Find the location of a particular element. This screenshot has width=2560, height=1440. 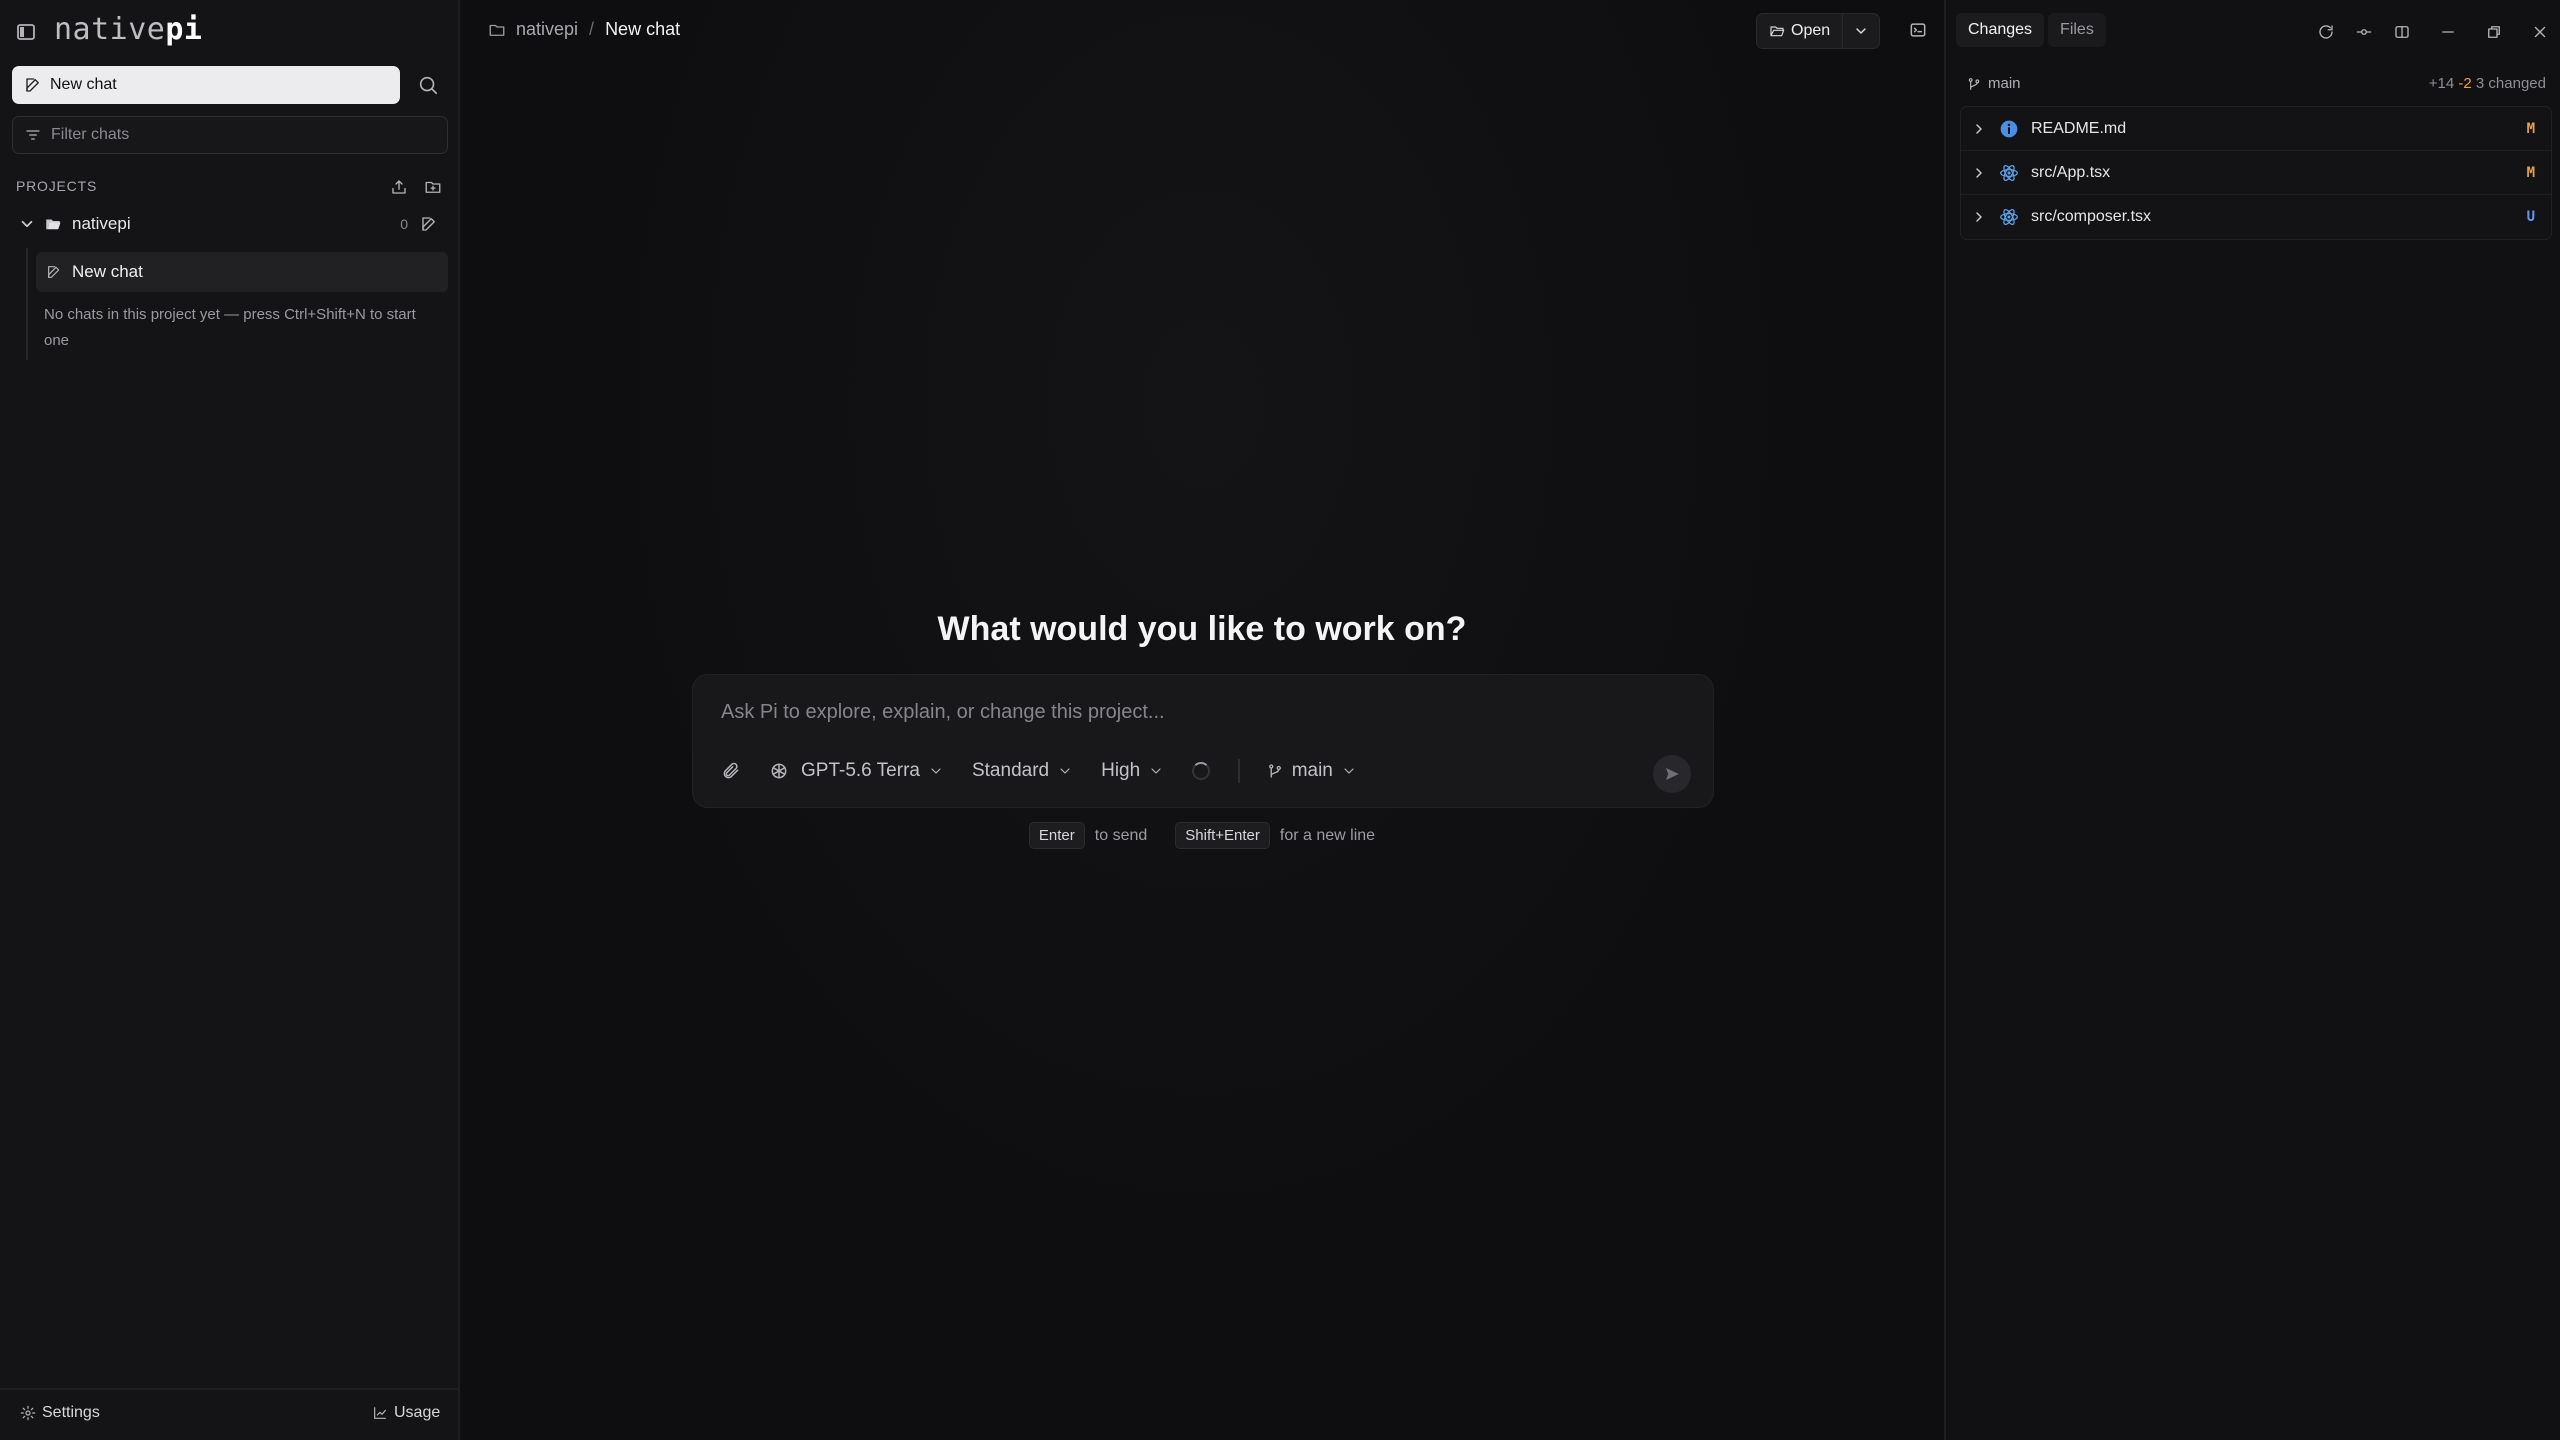

file-row: src/App.tsx M is located at coordinates (2256, 173).